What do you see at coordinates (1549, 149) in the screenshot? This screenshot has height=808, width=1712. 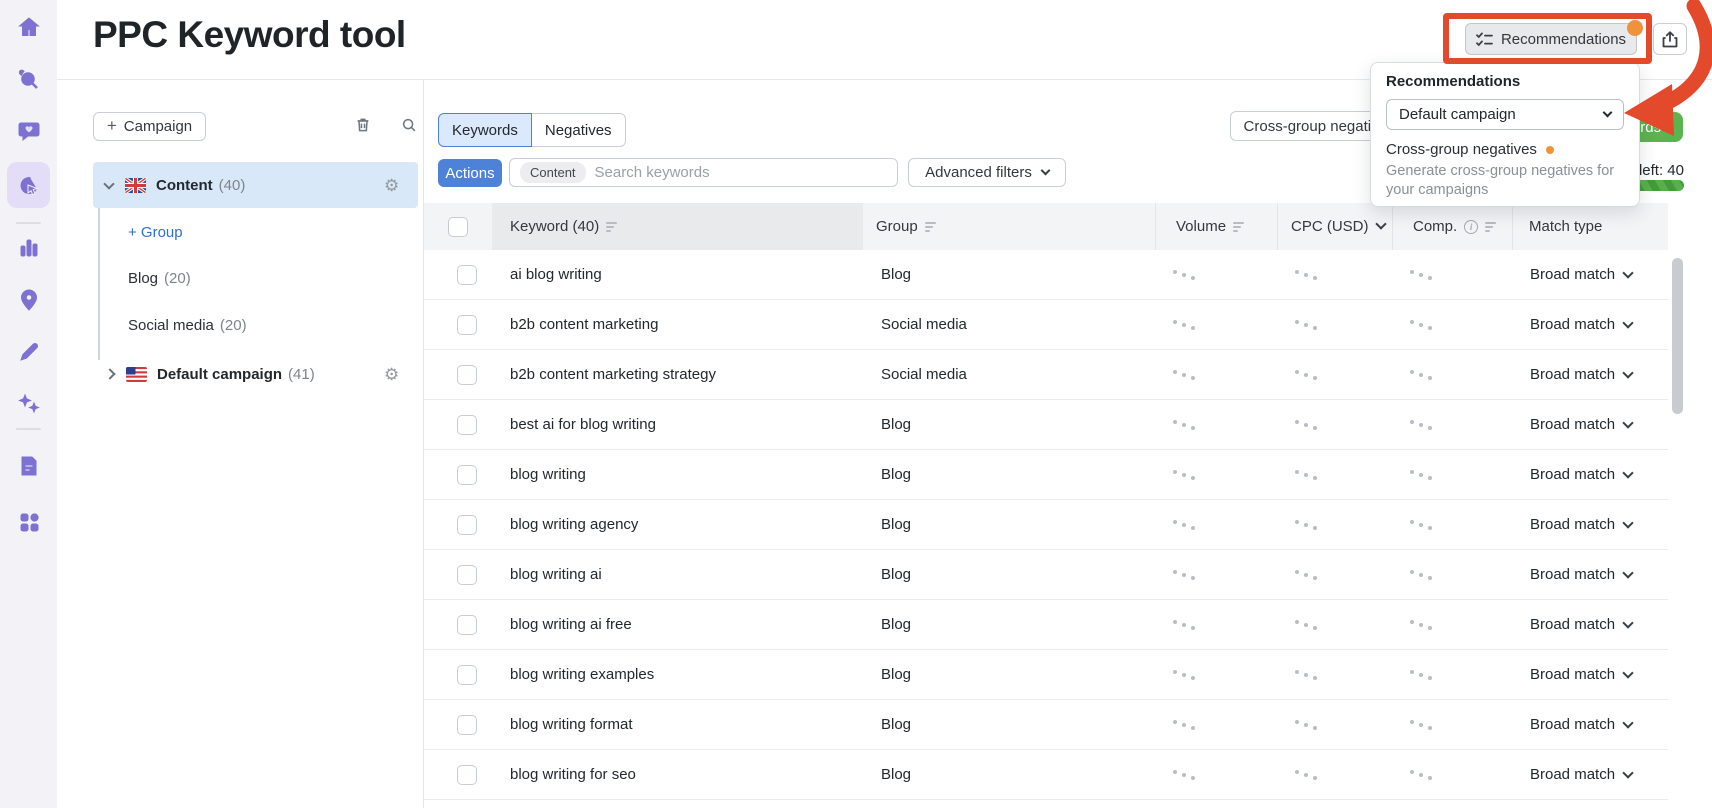 I see `new-feature-dot` at bounding box center [1549, 149].